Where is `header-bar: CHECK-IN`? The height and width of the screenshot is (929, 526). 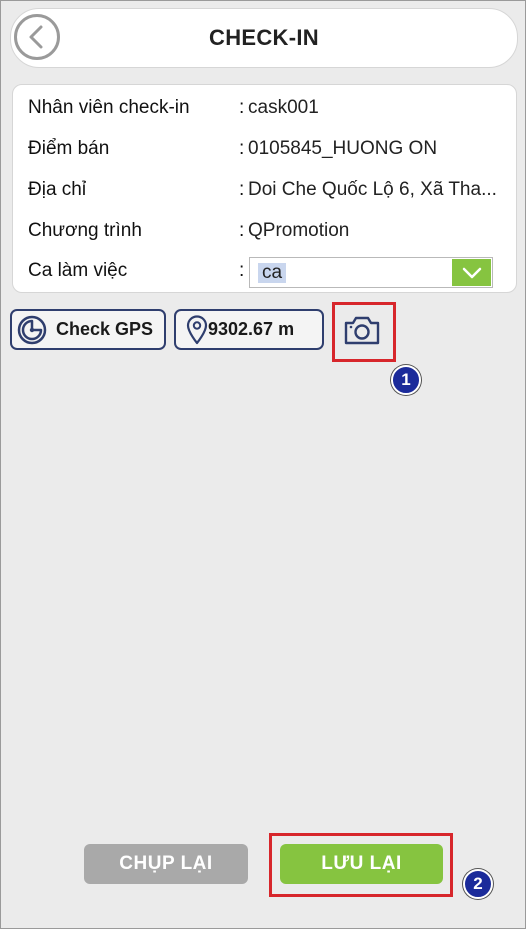
header-bar: CHECK-IN is located at coordinates (264, 38).